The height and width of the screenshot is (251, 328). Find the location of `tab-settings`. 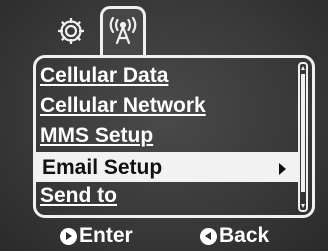

tab-settings is located at coordinates (71, 33).